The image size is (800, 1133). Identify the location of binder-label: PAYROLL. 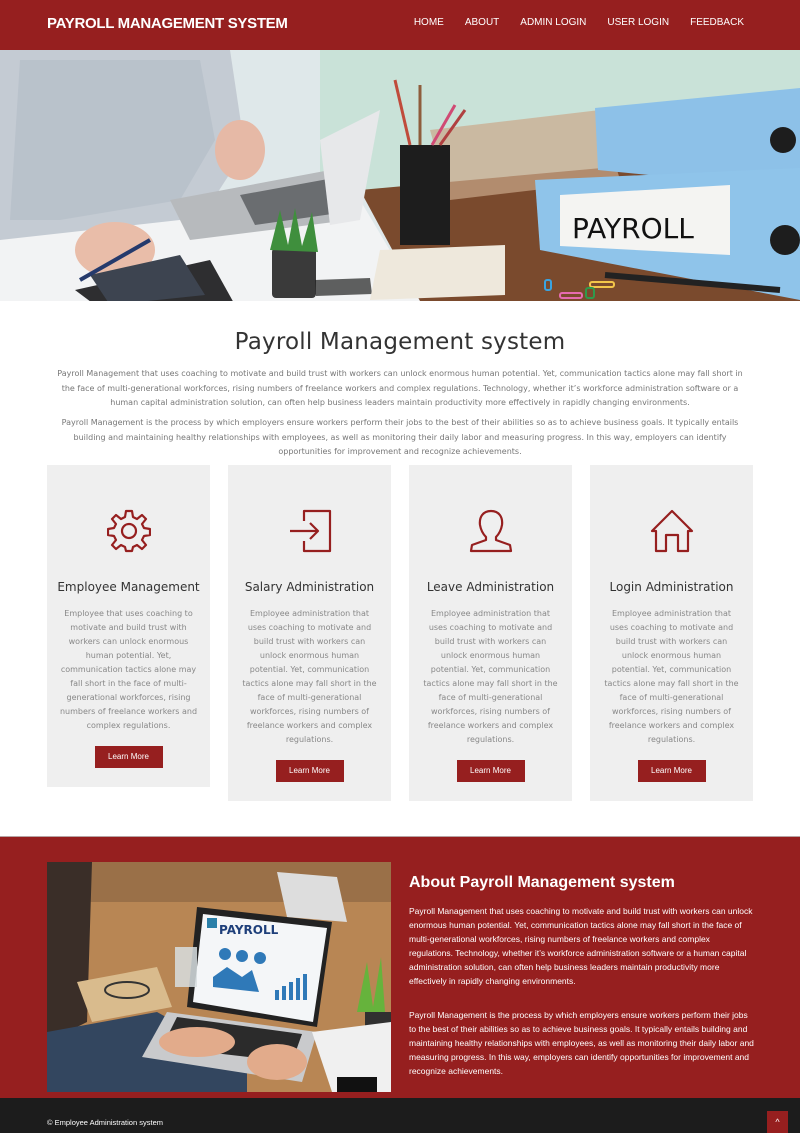
(633, 228).